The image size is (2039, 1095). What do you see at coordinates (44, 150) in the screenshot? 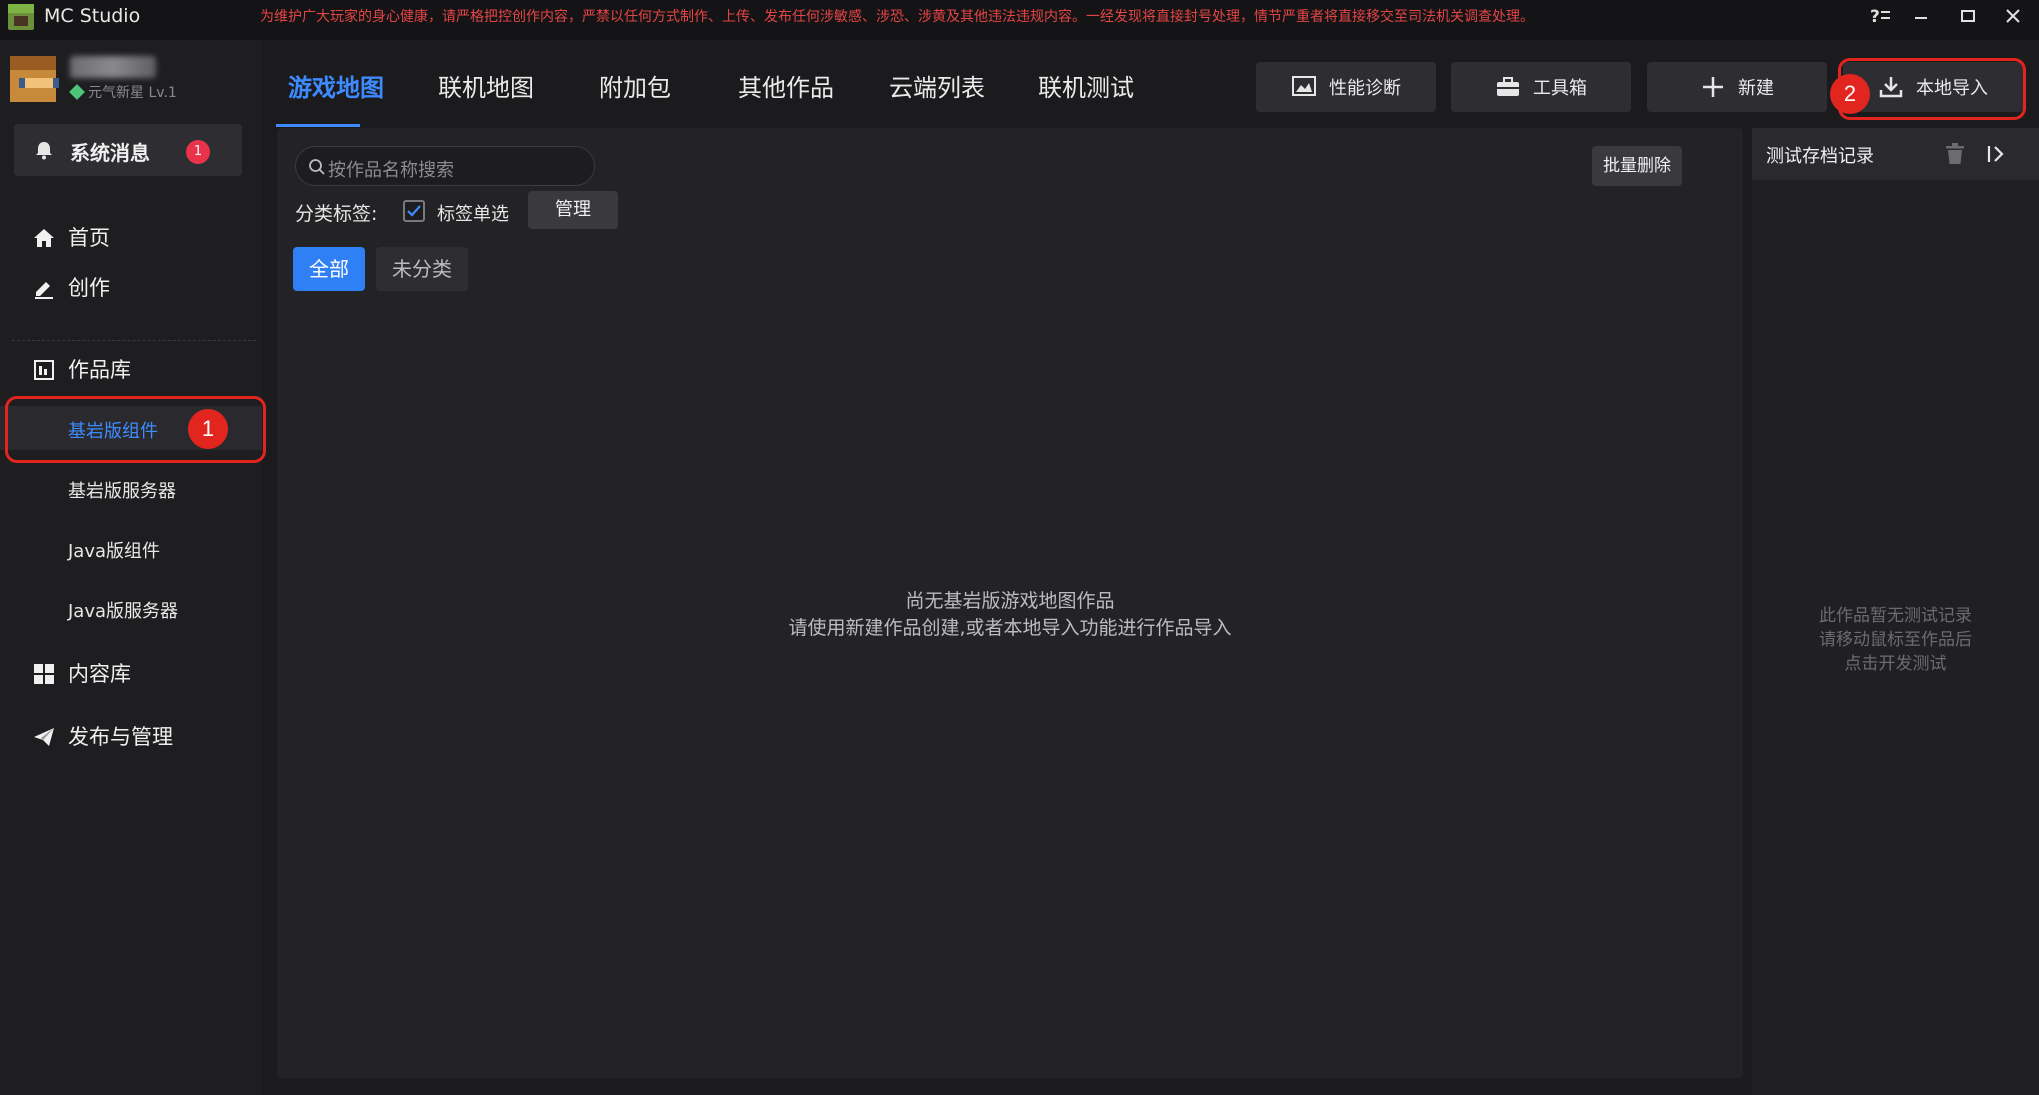
I see `bell-icon` at bounding box center [44, 150].